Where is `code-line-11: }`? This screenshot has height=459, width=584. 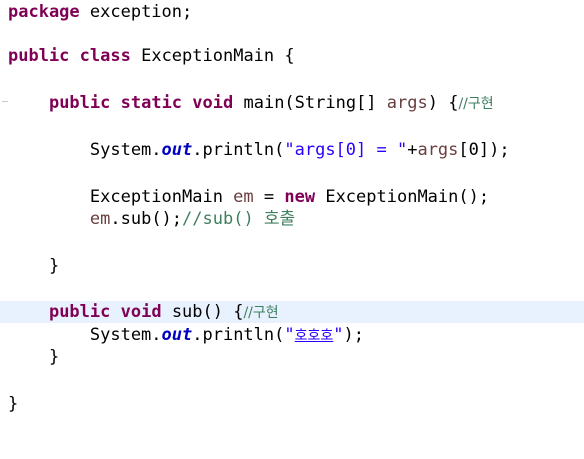 code-line-11: } is located at coordinates (292, 404).